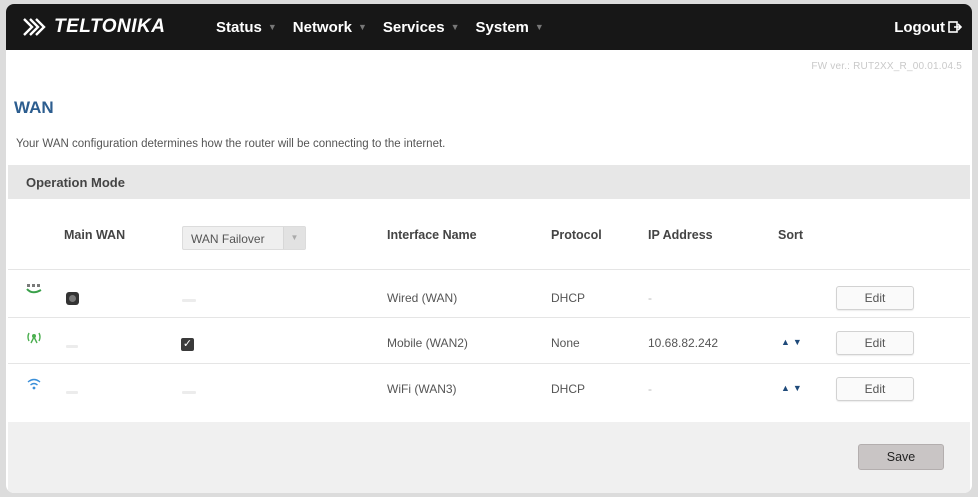 This screenshot has width=978, height=497. Describe the element at coordinates (228, 239) in the screenshot. I see `failover-select-value: WAN Failover` at that location.